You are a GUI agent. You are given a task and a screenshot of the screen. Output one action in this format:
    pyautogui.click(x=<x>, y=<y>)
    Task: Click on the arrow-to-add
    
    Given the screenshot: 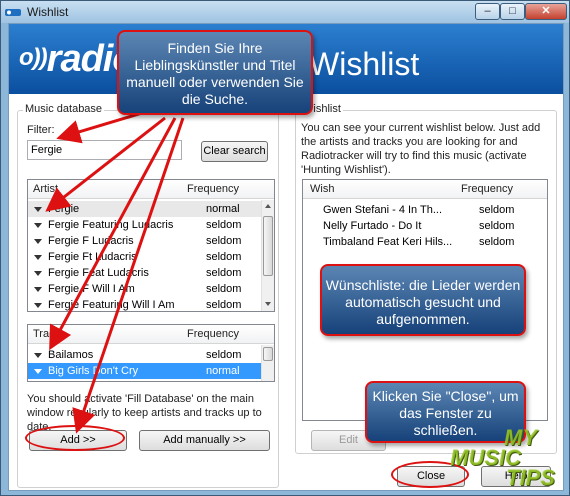 What is the action you would take?
    pyautogui.click(x=128, y=275)
    